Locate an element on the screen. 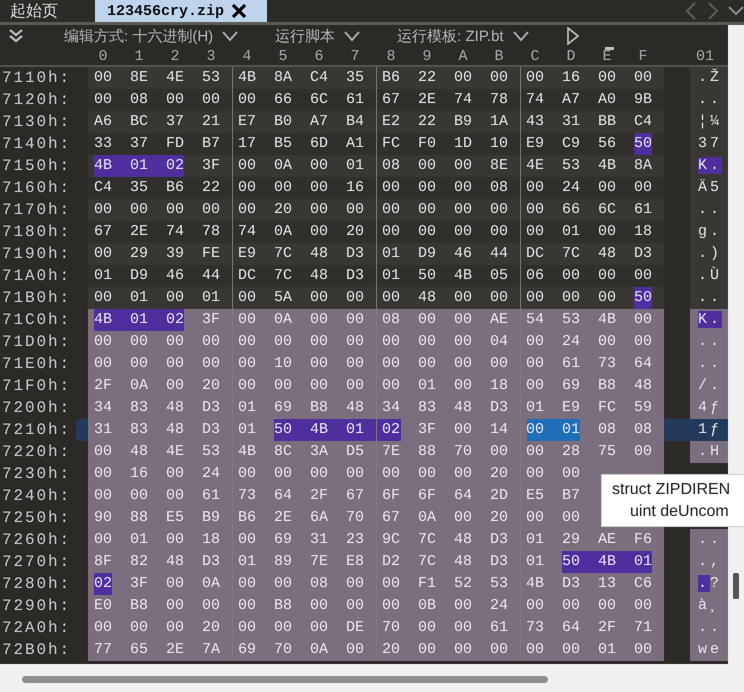 The width and height of the screenshot is (744, 692). hex-byte: 22 is located at coordinates (430, 78).